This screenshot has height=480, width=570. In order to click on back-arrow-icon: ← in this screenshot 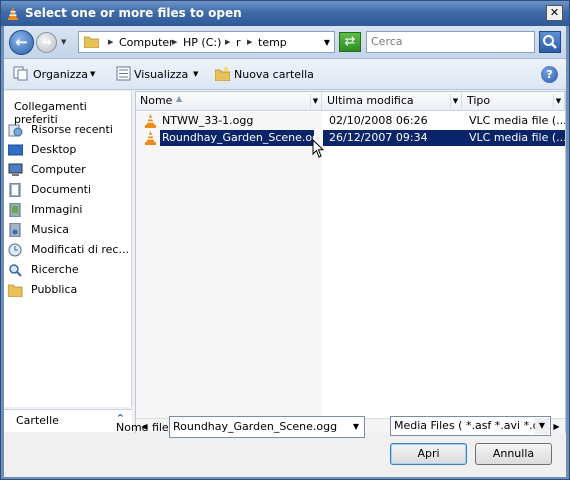, I will do `click(21, 42)`.